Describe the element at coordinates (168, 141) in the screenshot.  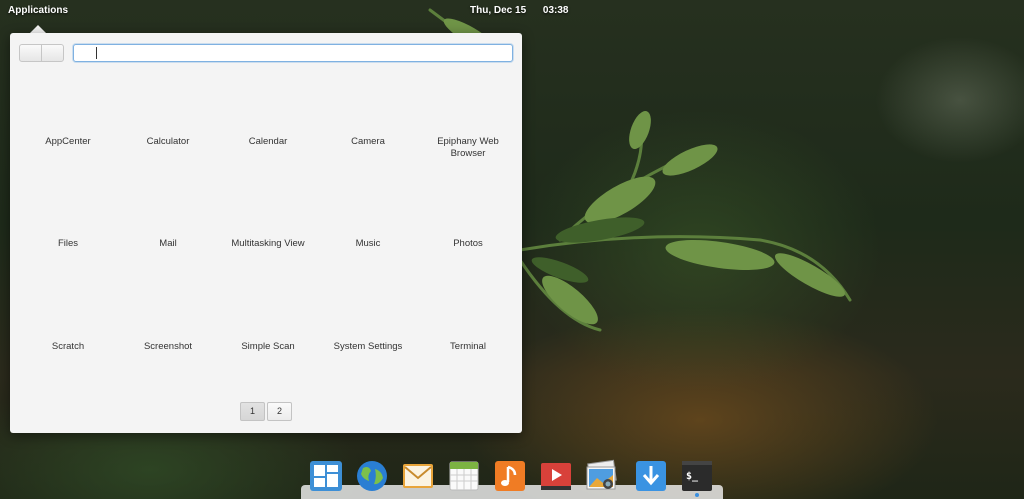
I see `app-label: Calculator` at that location.